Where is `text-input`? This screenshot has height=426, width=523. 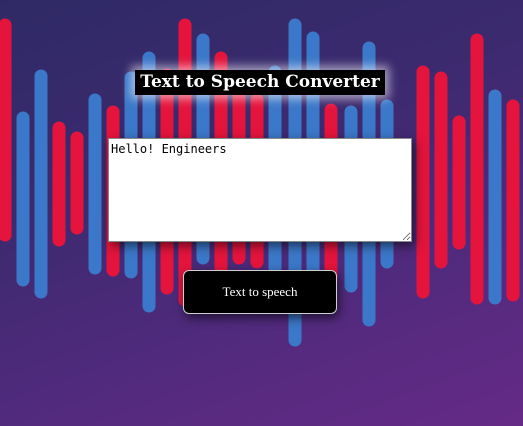
text-input is located at coordinates (260, 190).